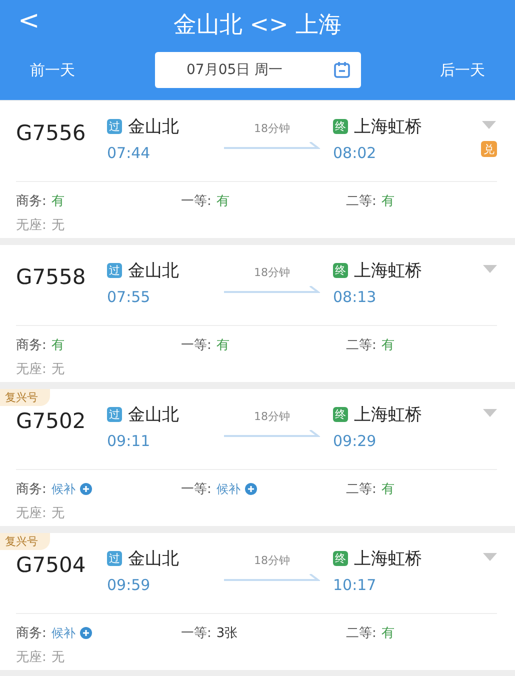 The image size is (515, 676). What do you see at coordinates (355, 297) in the screenshot?
I see `arrival-time: 08:13` at bounding box center [355, 297].